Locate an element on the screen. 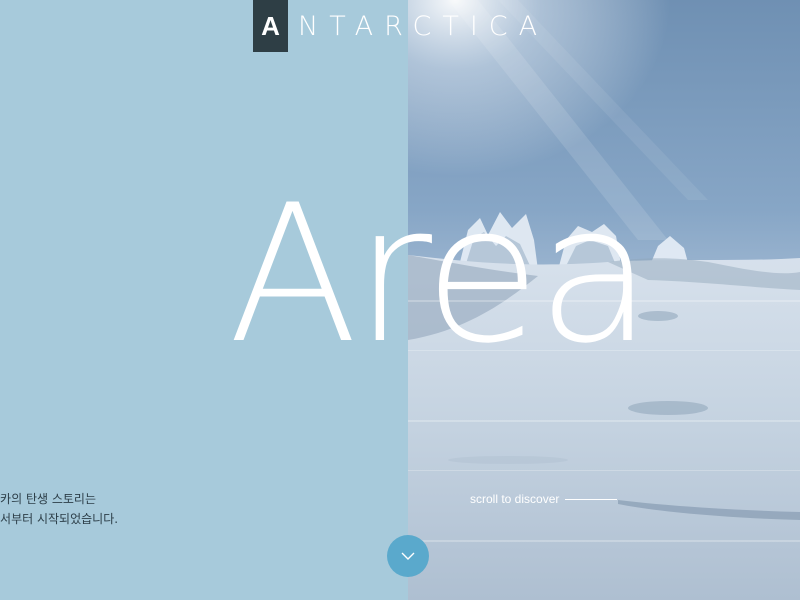 The width and height of the screenshot is (800, 600). logo-wordmark: NTARCTICA is located at coordinates (423, 26).